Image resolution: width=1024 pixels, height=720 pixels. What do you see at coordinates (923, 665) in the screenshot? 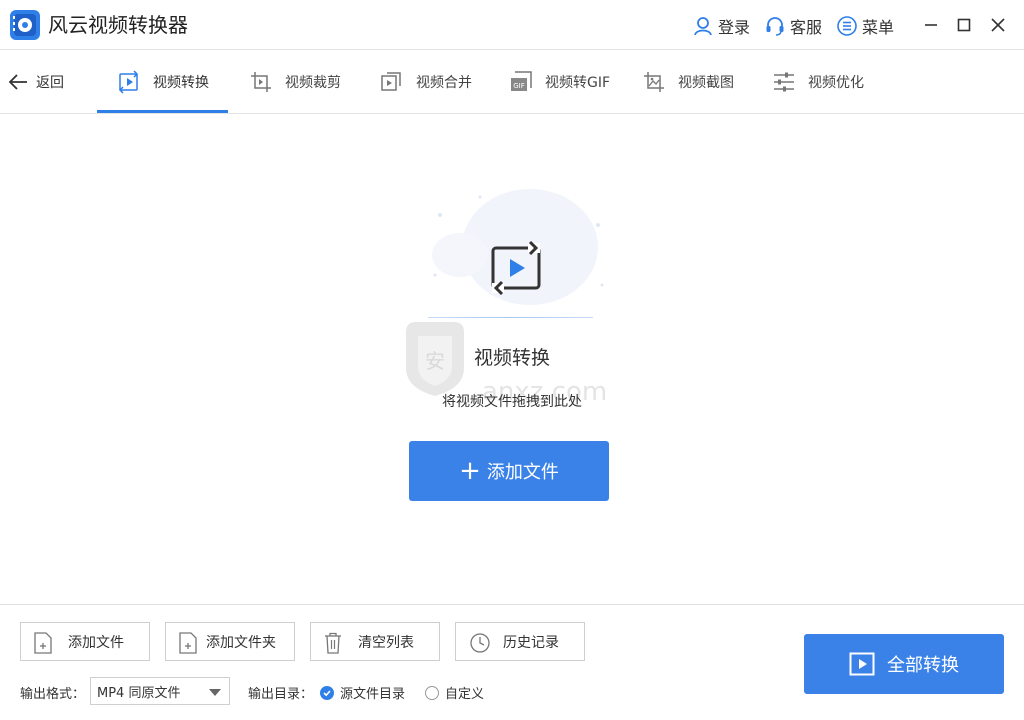
I see `convert-all-label: 全部转换` at bounding box center [923, 665].